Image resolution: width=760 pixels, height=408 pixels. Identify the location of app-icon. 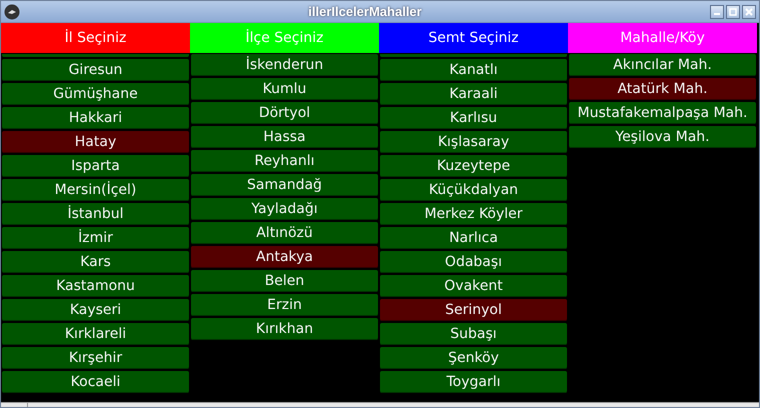
(12, 12).